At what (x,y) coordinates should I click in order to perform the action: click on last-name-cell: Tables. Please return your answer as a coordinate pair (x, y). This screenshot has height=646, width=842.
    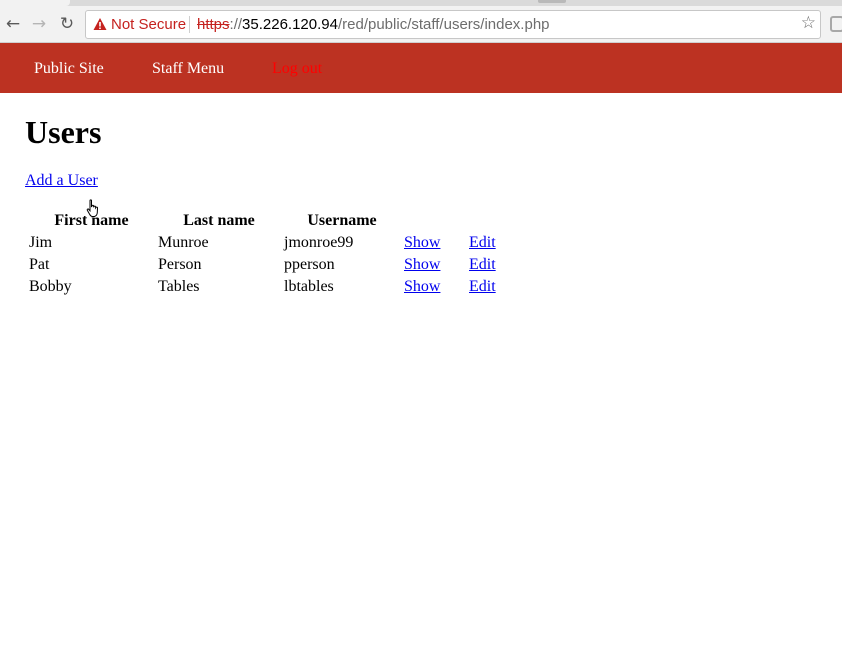
    Looking at the image, I should click on (179, 286).